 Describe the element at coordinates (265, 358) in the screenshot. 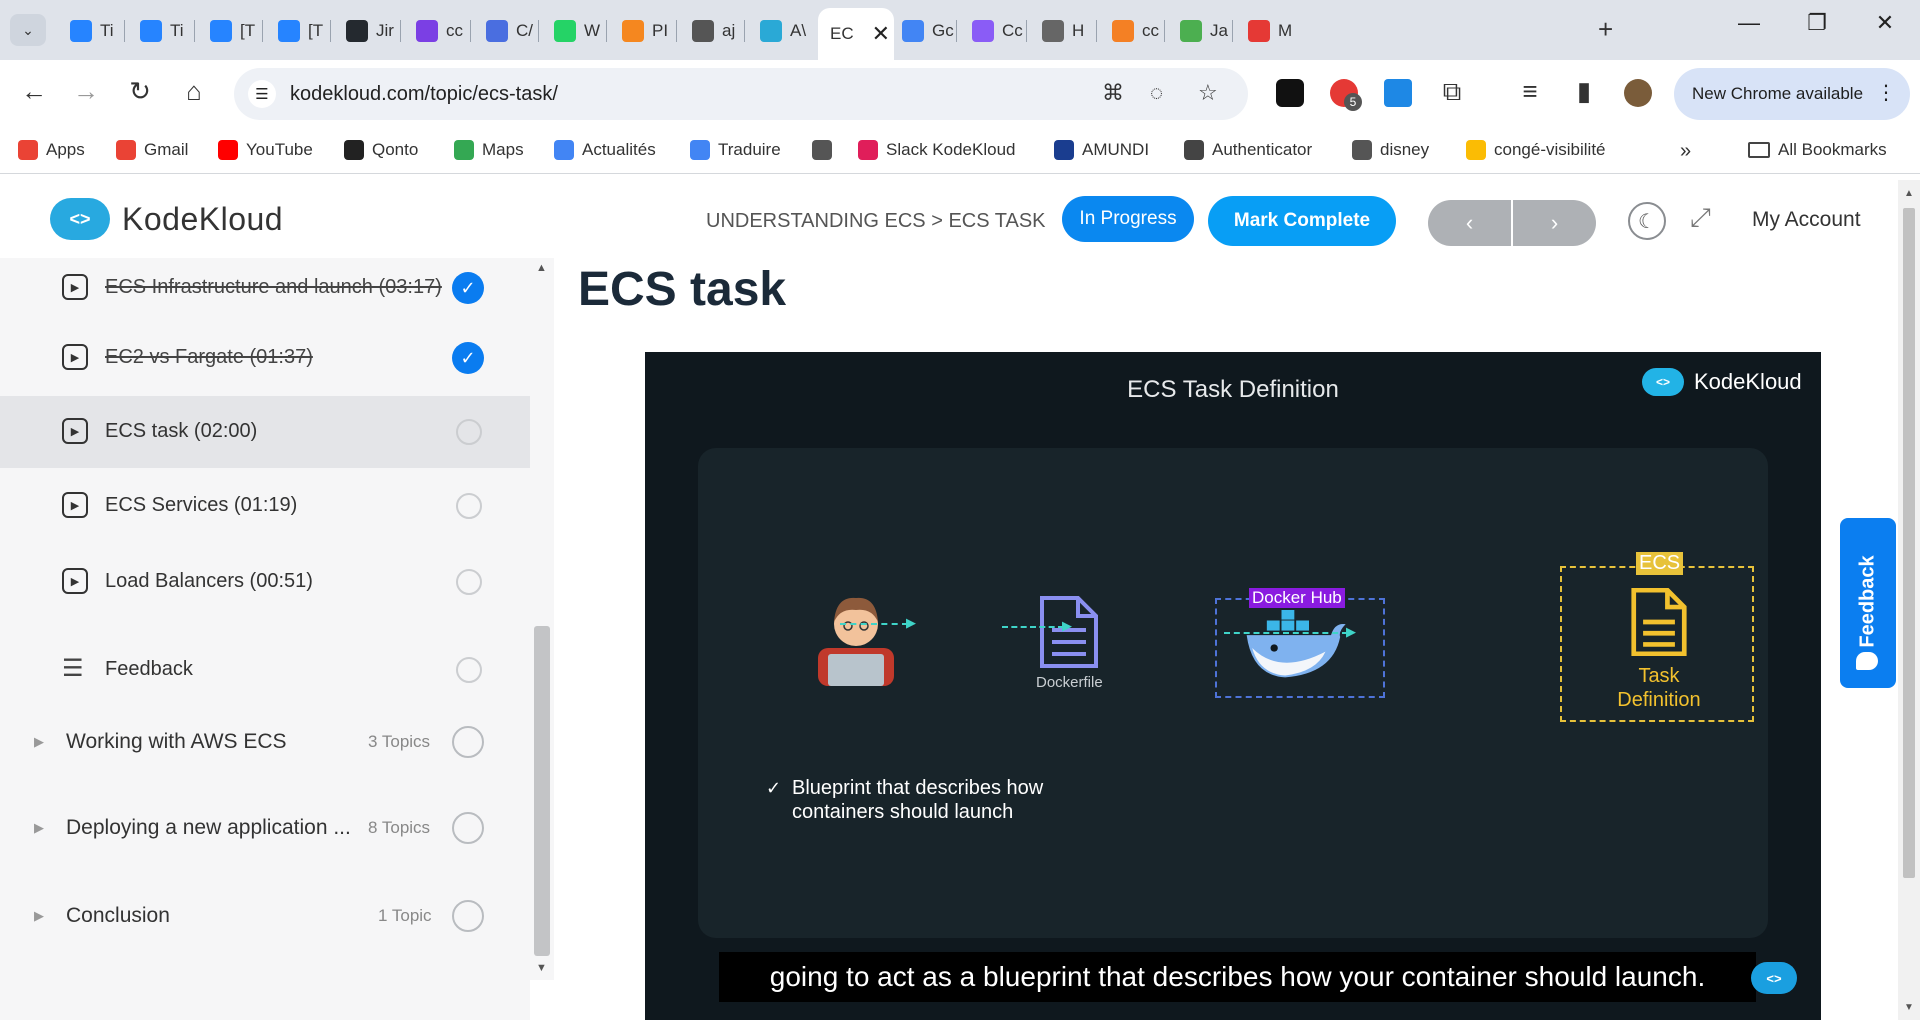

I see `lesson-item: ▶ EC2 vs Fargate (01:37) ✓` at that location.